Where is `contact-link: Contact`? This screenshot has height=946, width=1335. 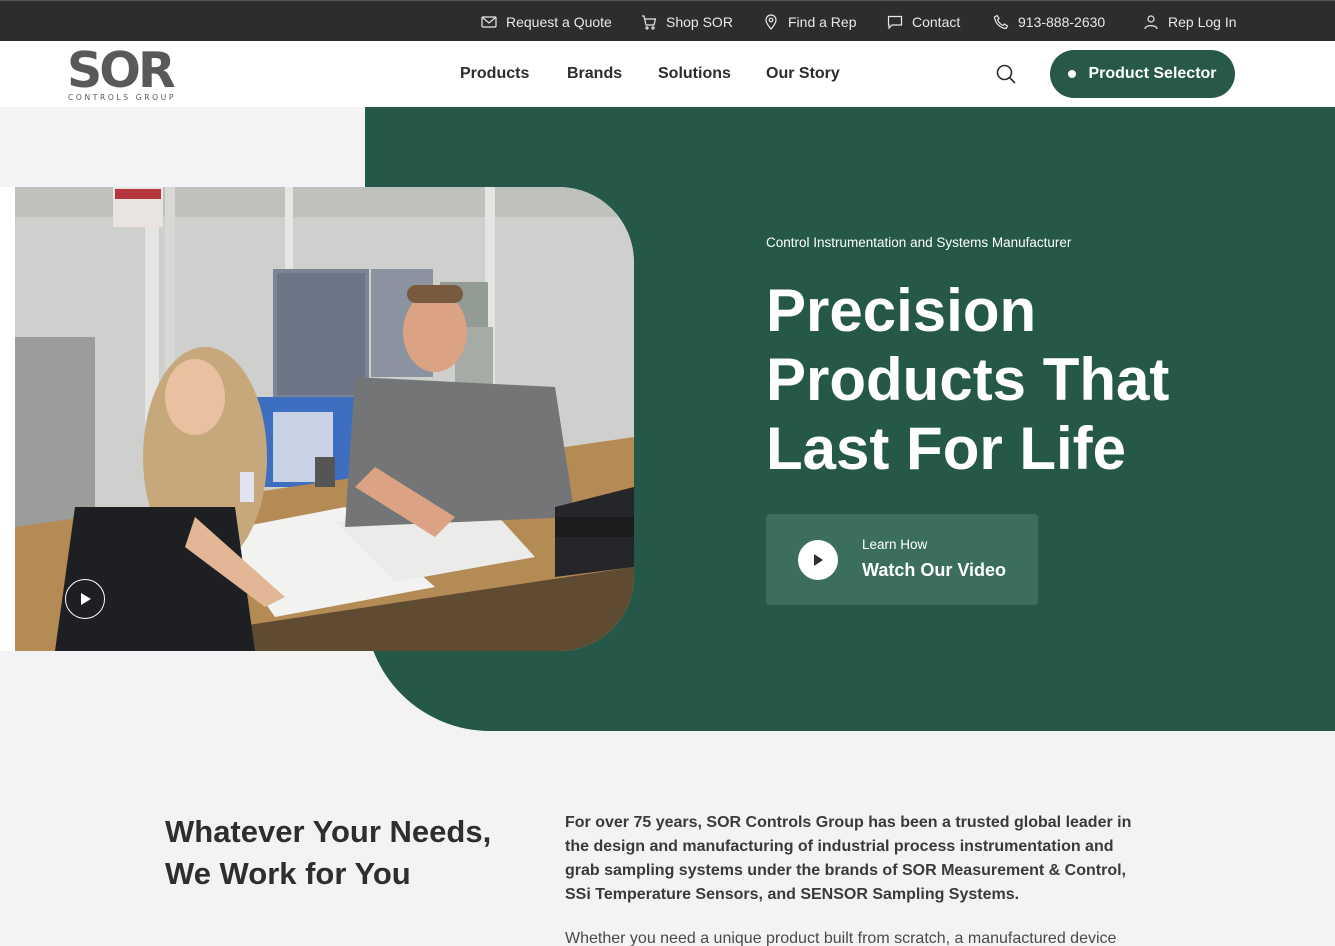 contact-link: Contact is located at coordinates (923, 21).